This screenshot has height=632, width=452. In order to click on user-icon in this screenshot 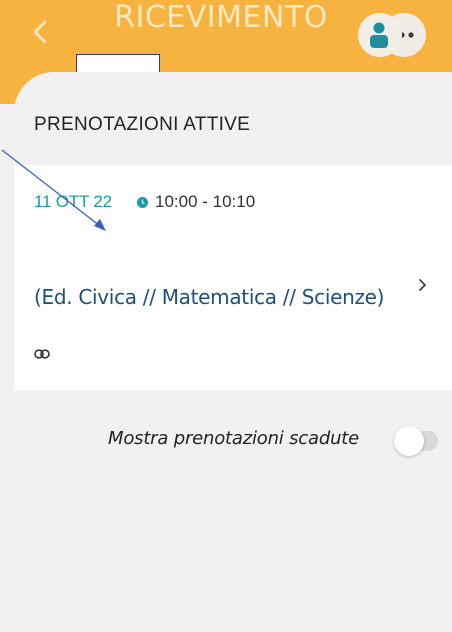, I will do `click(379, 35)`.